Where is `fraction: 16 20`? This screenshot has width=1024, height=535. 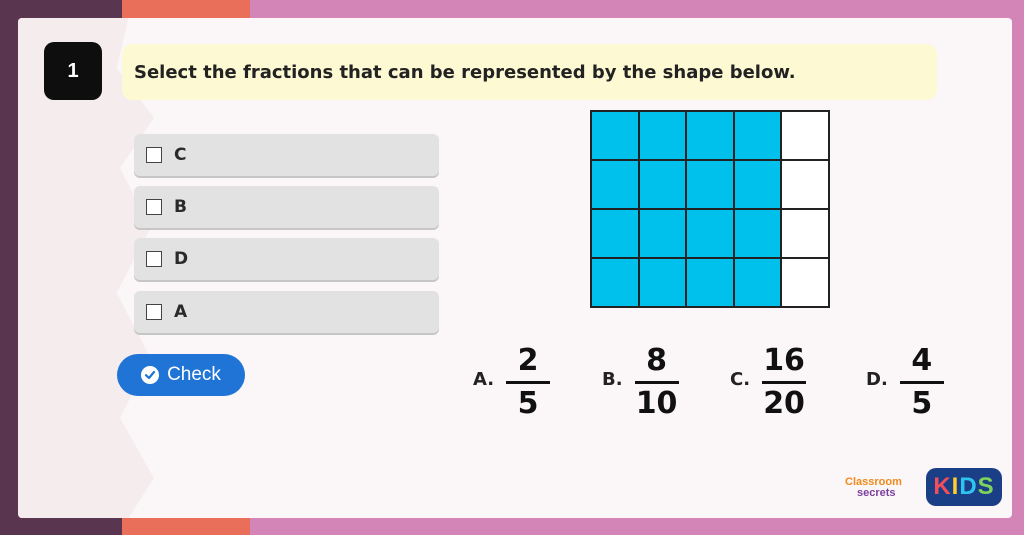 fraction: 16 20 is located at coordinates (784, 382).